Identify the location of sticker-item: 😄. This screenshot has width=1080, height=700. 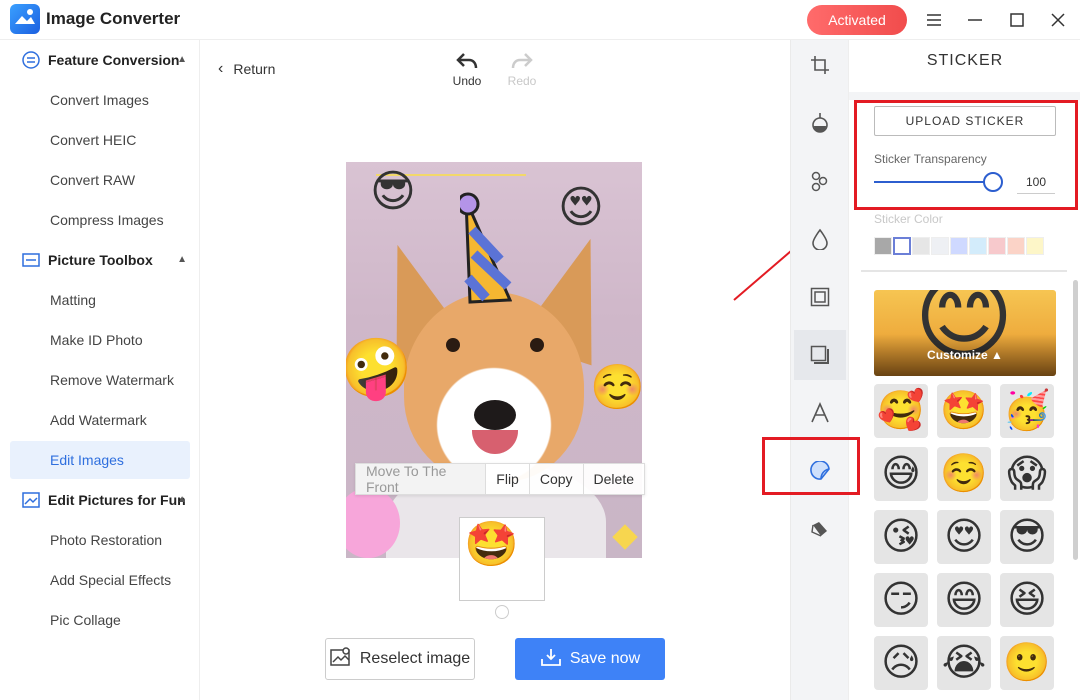
(964, 600).